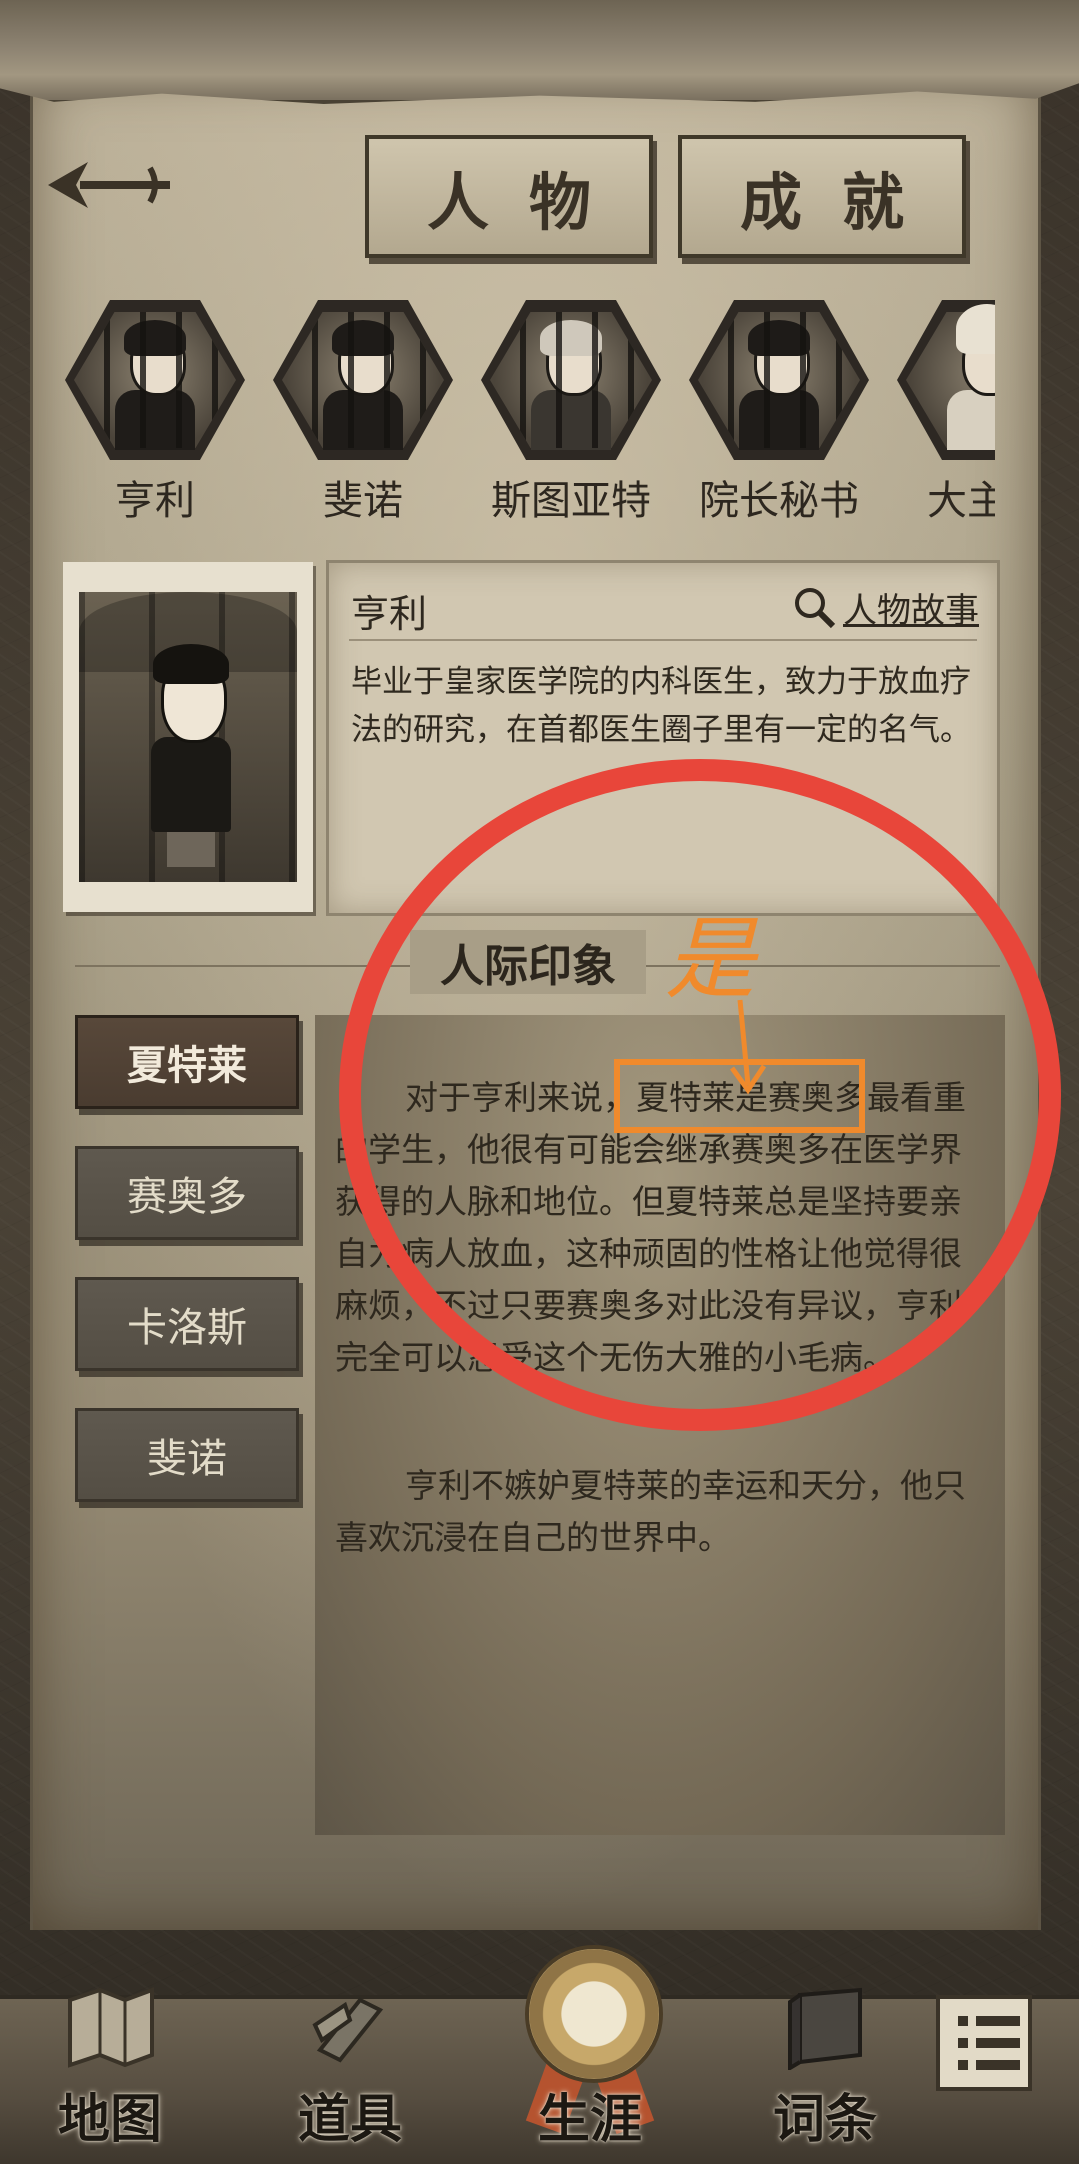  Describe the element at coordinates (590, 2060) in the screenshot. I see `nav-career: 生涯` at that location.